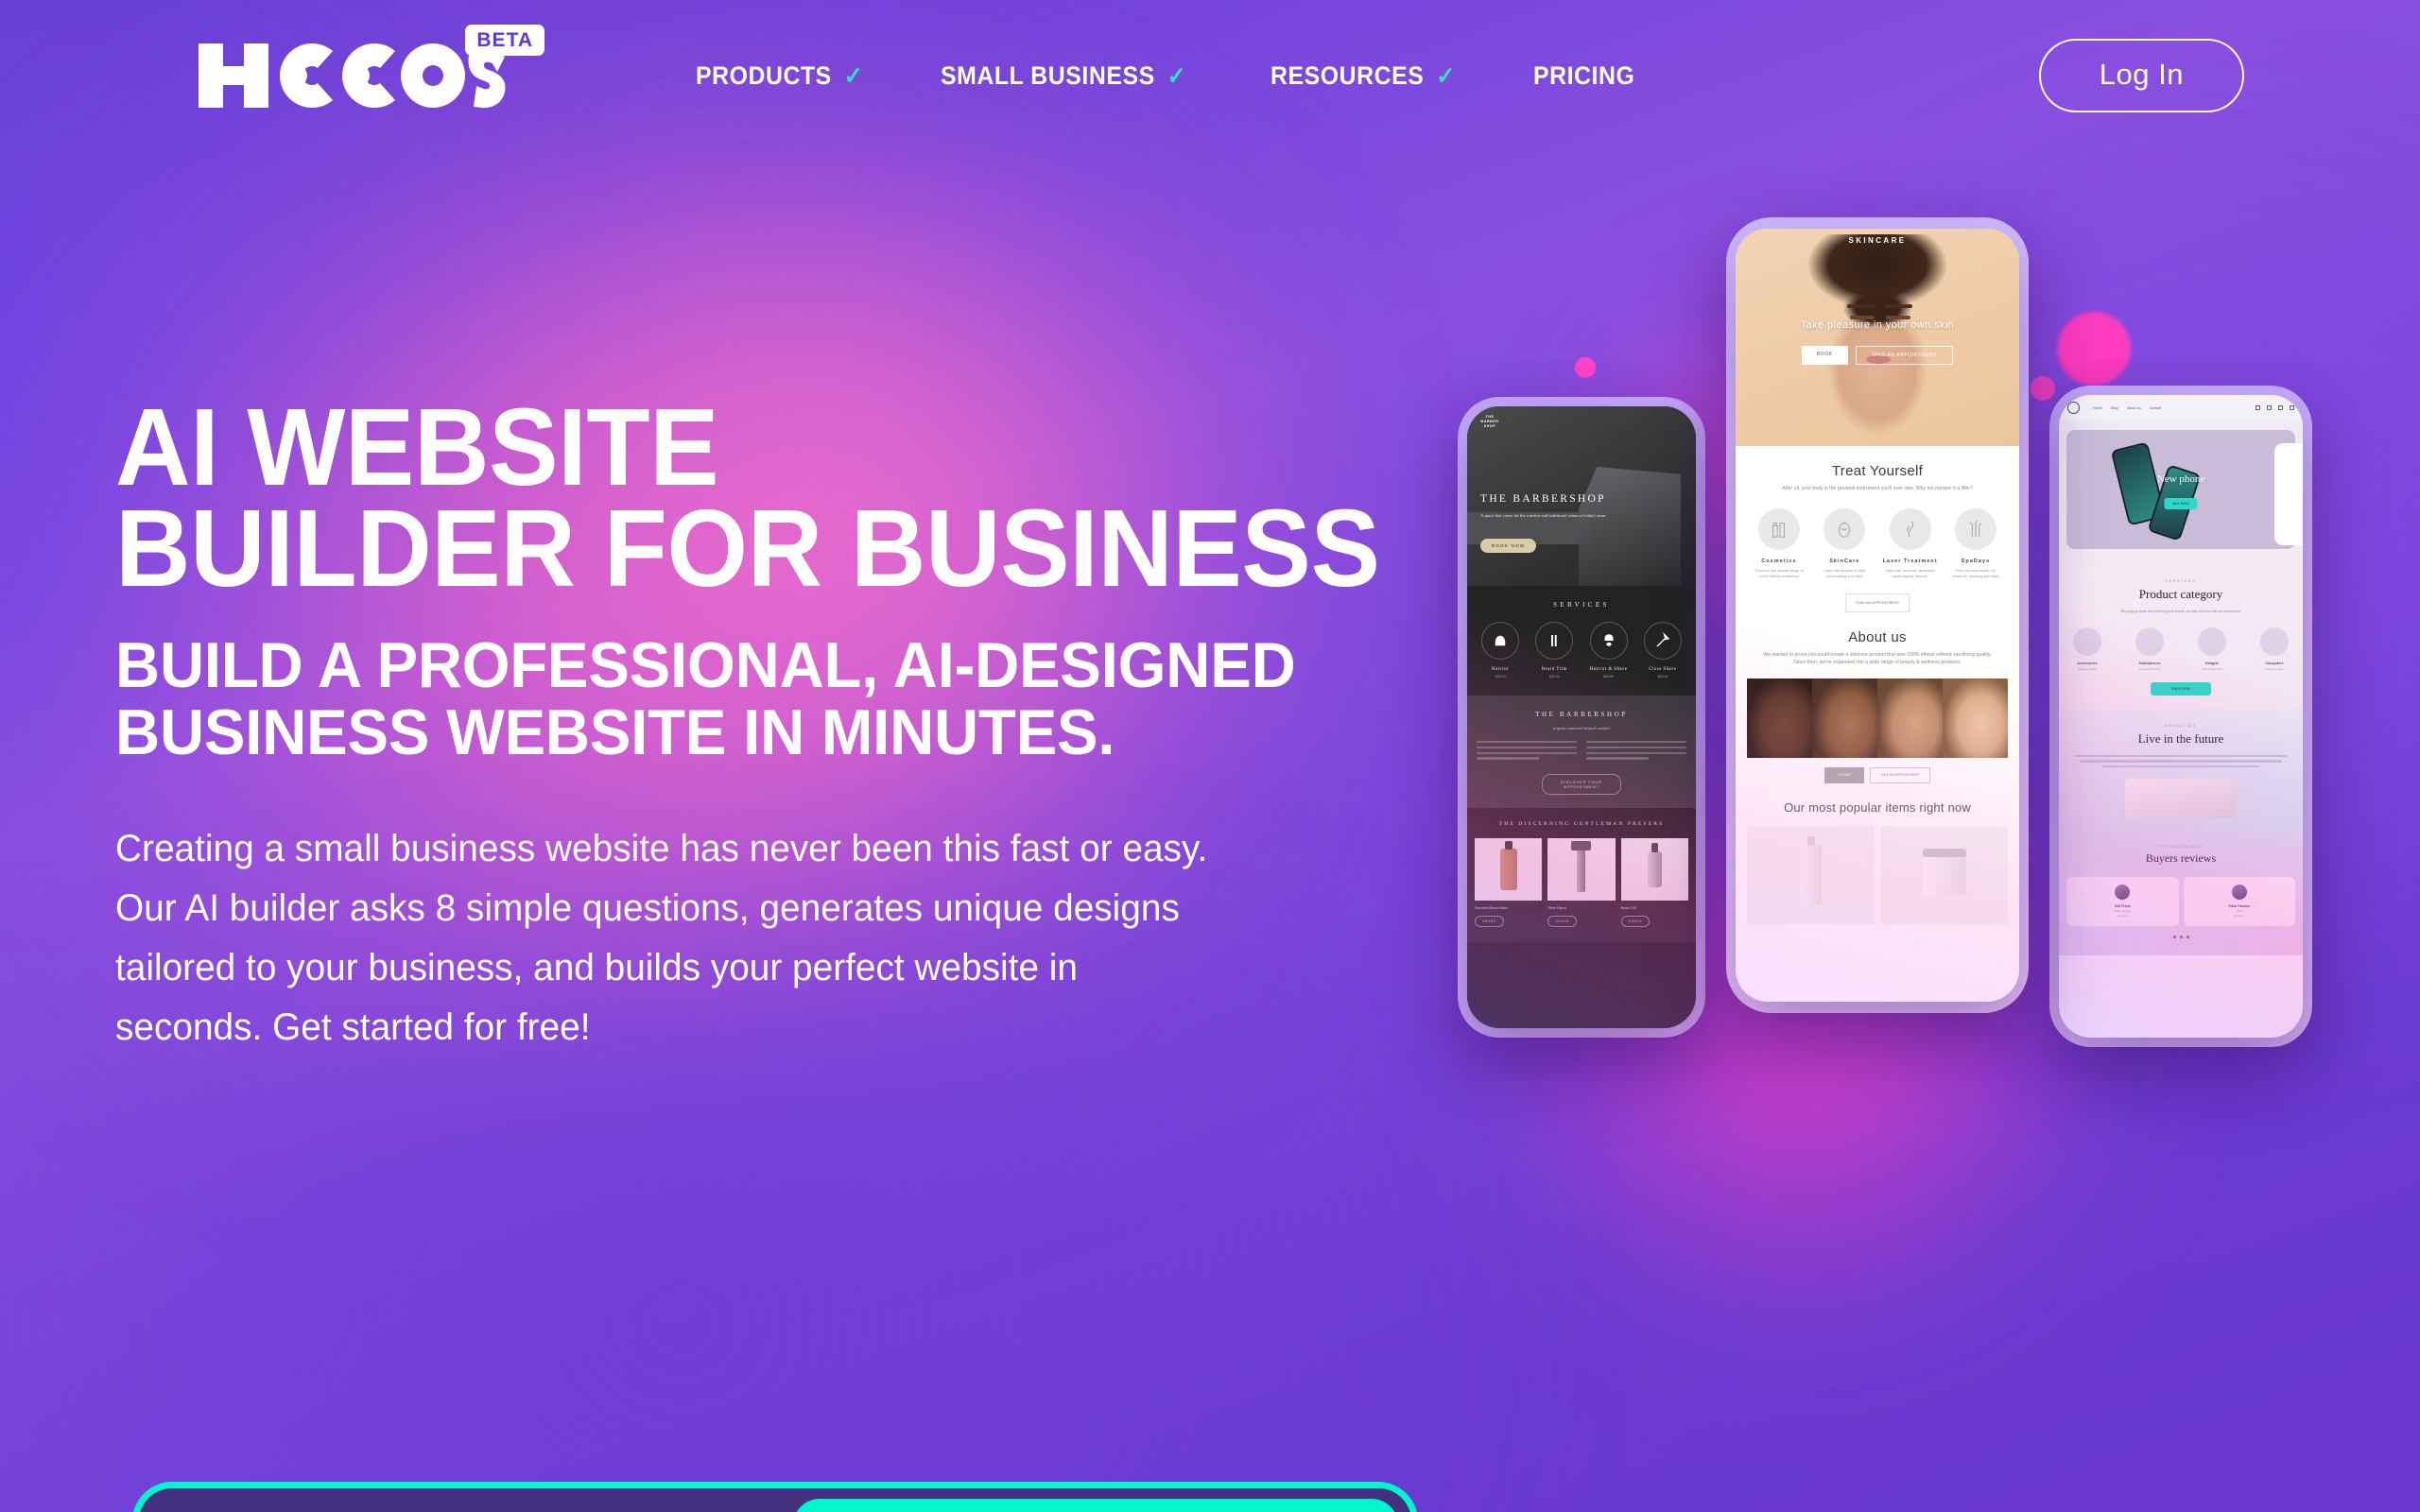  I want to click on reviewer-role: Office manager, so click(2123, 911).